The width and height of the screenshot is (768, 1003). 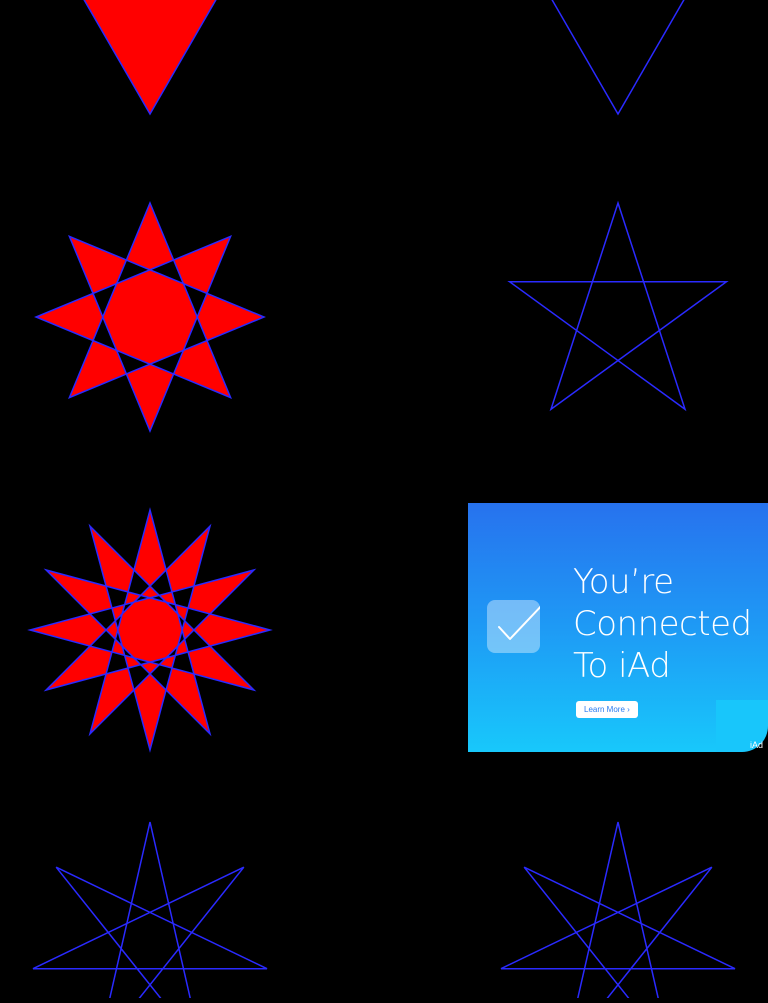 What do you see at coordinates (513, 626) in the screenshot?
I see `checkmark-icon` at bounding box center [513, 626].